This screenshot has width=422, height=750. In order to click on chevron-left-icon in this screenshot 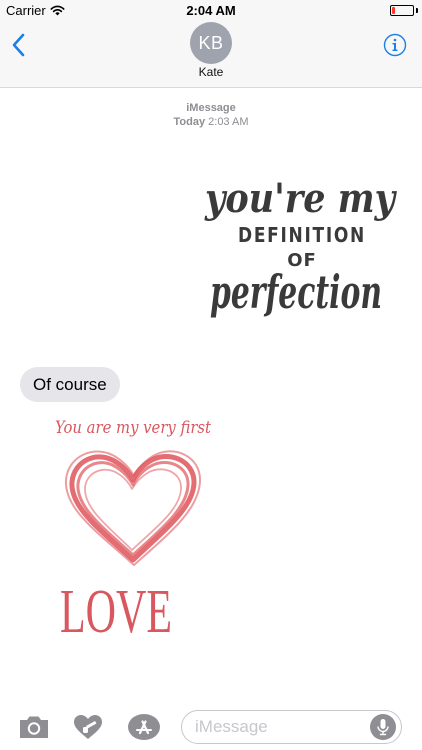, I will do `click(18, 45)`.